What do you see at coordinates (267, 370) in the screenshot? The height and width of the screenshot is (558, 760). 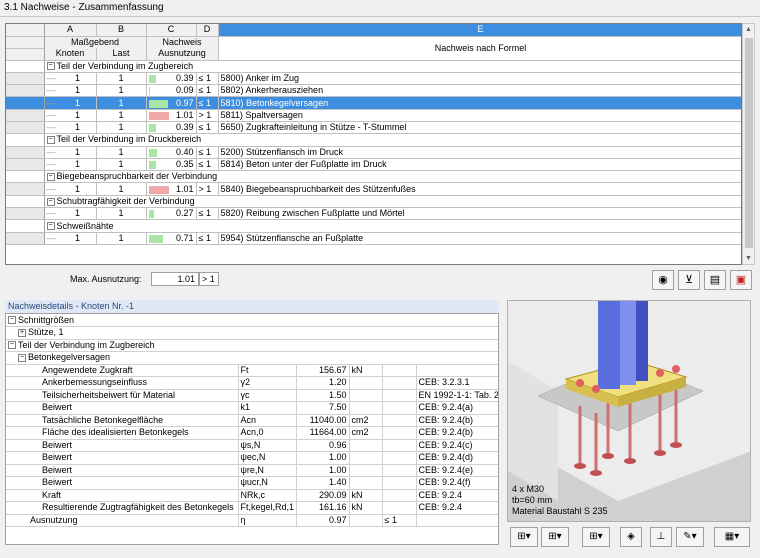 I see `detail-symbol: Ft` at bounding box center [267, 370].